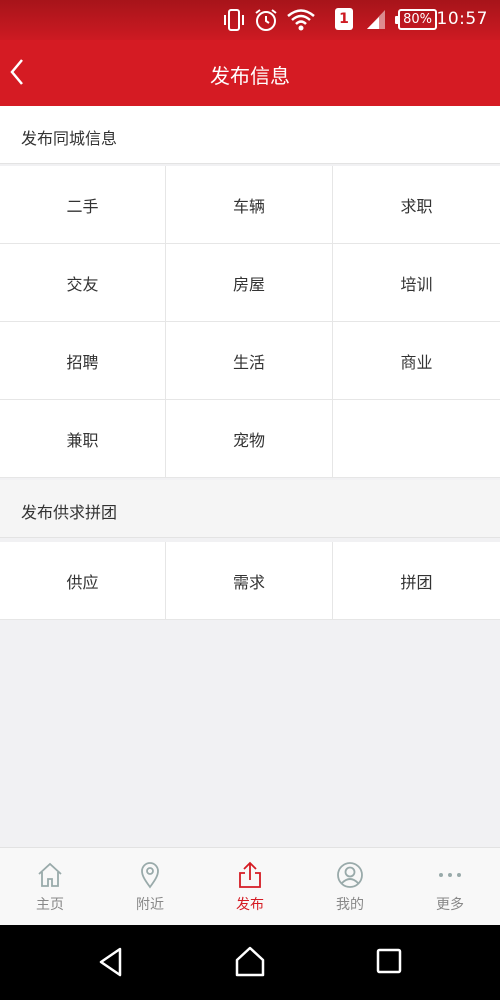 This screenshot has width=500, height=1000. I want to click on nav-home-icon, so click(250, 962).